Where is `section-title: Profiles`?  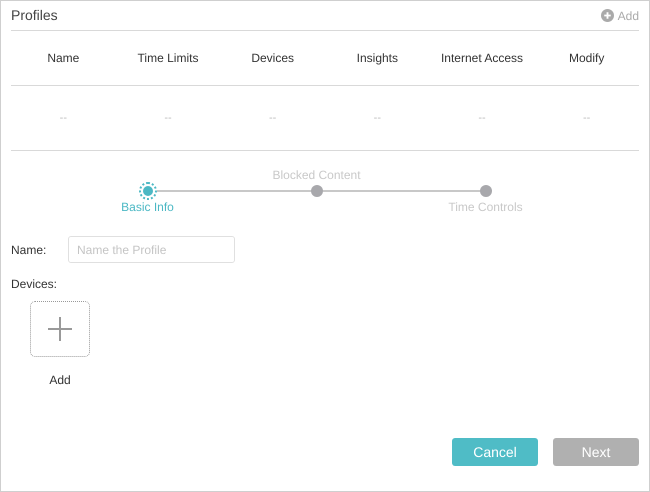
section-title: Profiles is located at coordinates (34, 15).